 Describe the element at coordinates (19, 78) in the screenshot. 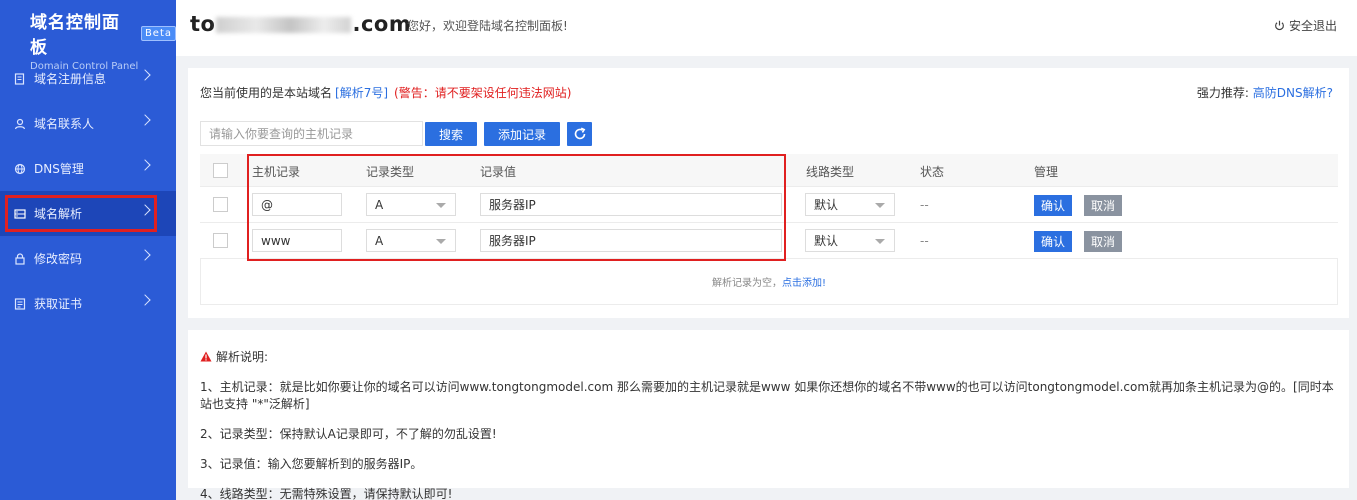

I see `document-icon` at that location.